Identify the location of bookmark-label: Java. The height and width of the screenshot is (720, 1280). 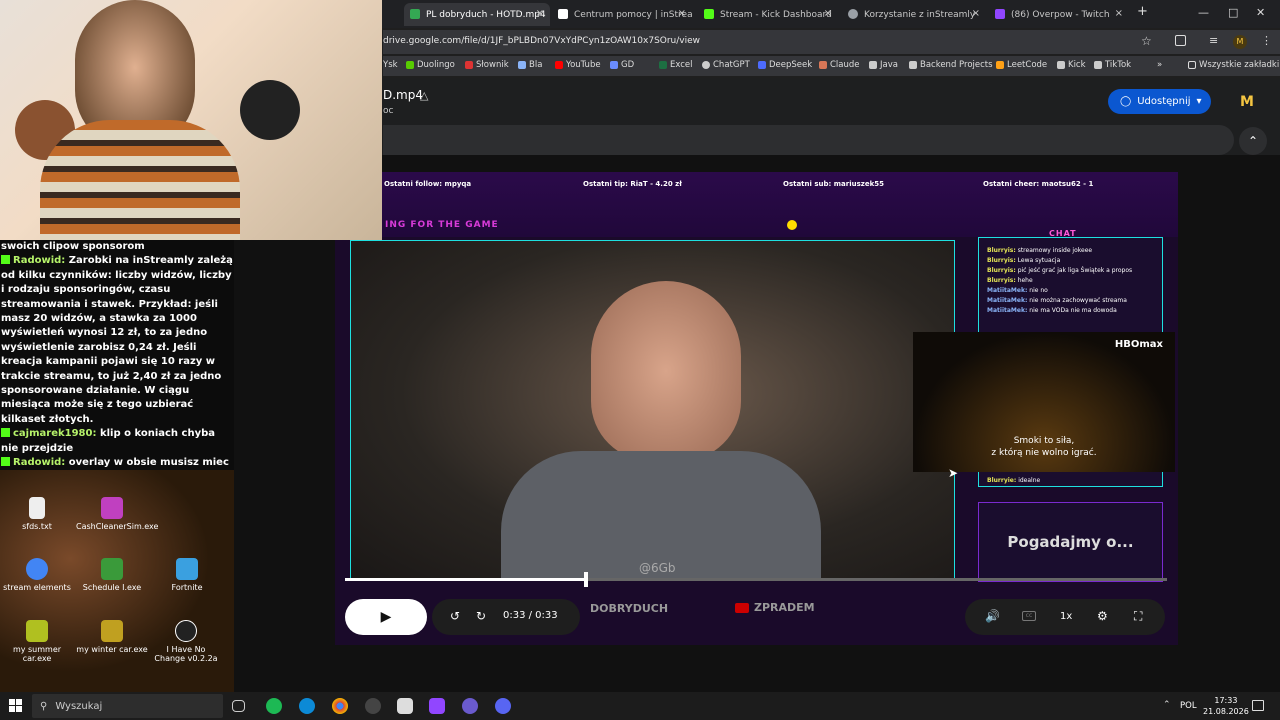
(889, 65).